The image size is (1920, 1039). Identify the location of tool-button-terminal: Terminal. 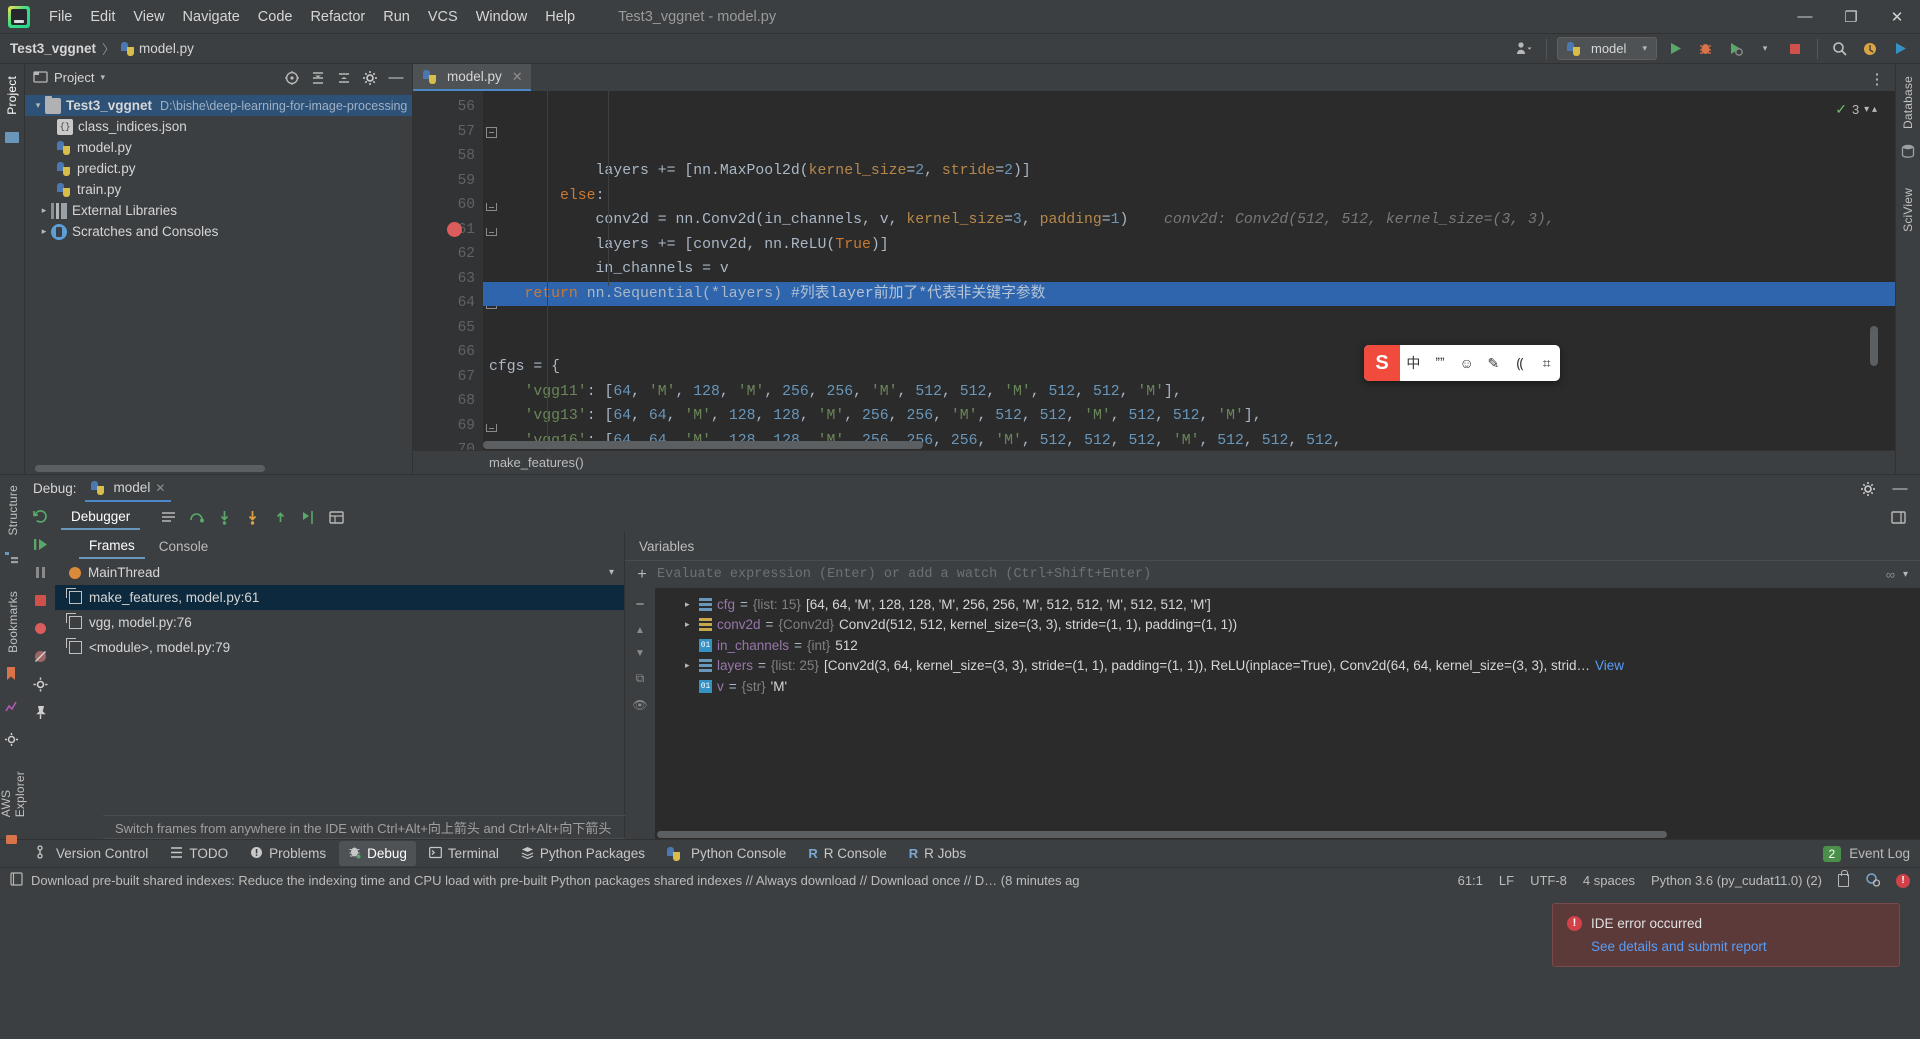
(464, 854).